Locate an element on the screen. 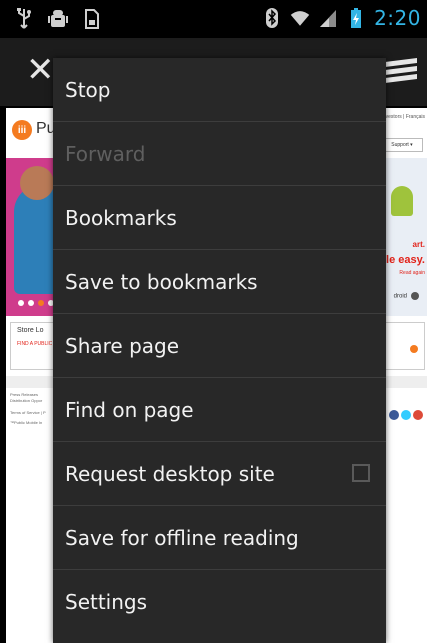  menu-item-label: Save to bookmarks is located at coordinates (161, 281).